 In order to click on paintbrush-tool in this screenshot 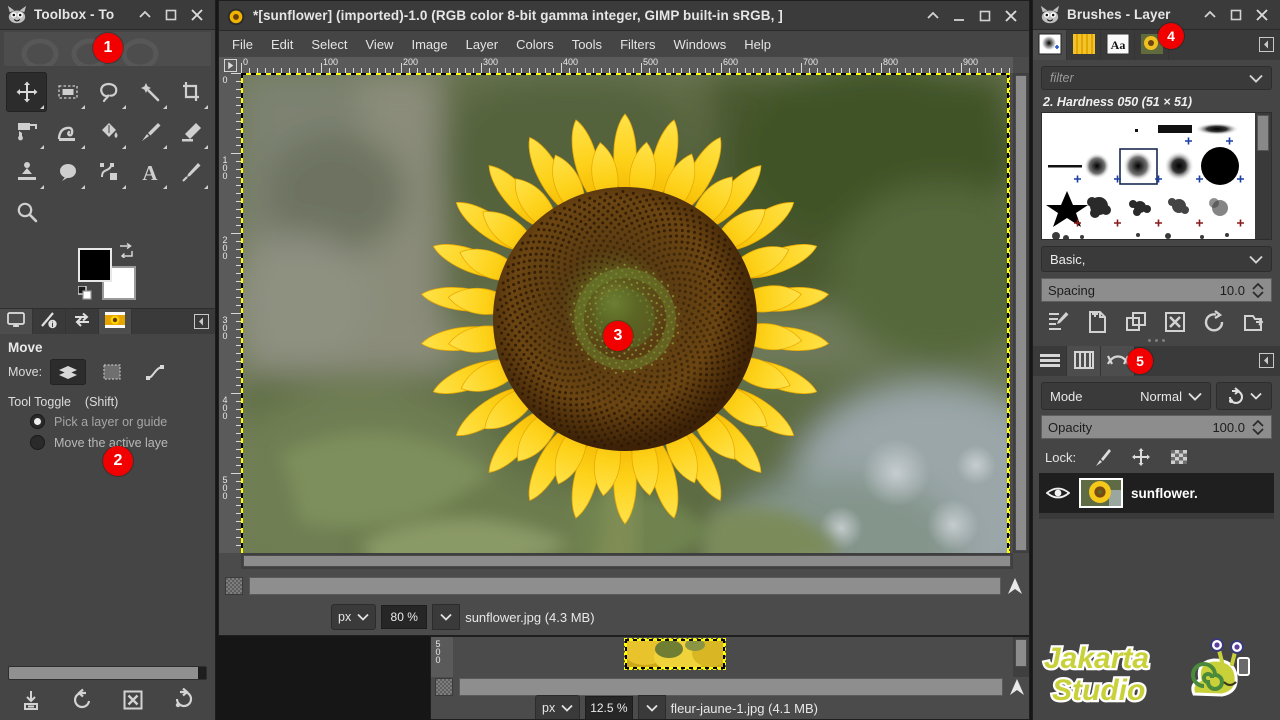, I will do `click(149, 132)`.